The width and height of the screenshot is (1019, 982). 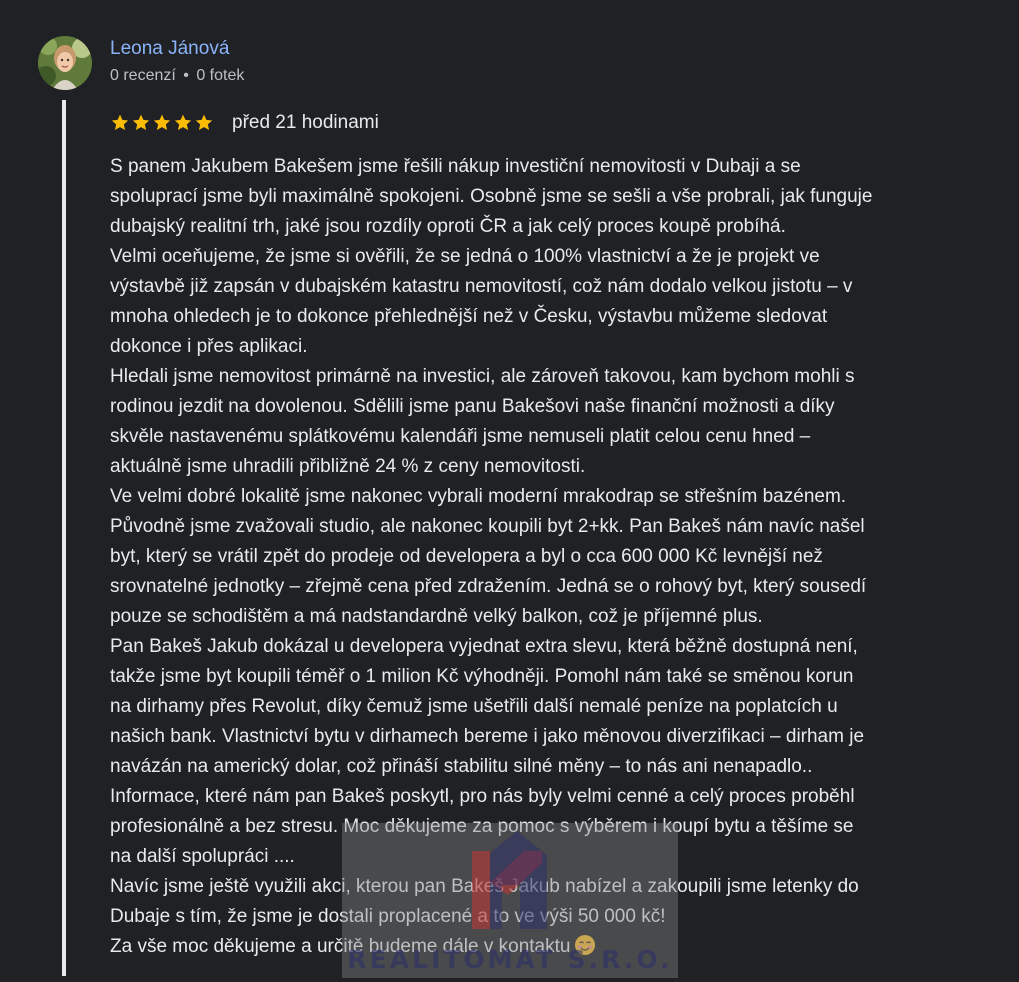 I want to click on review-date: před 21 hodinami, so click(x=305, y=122).